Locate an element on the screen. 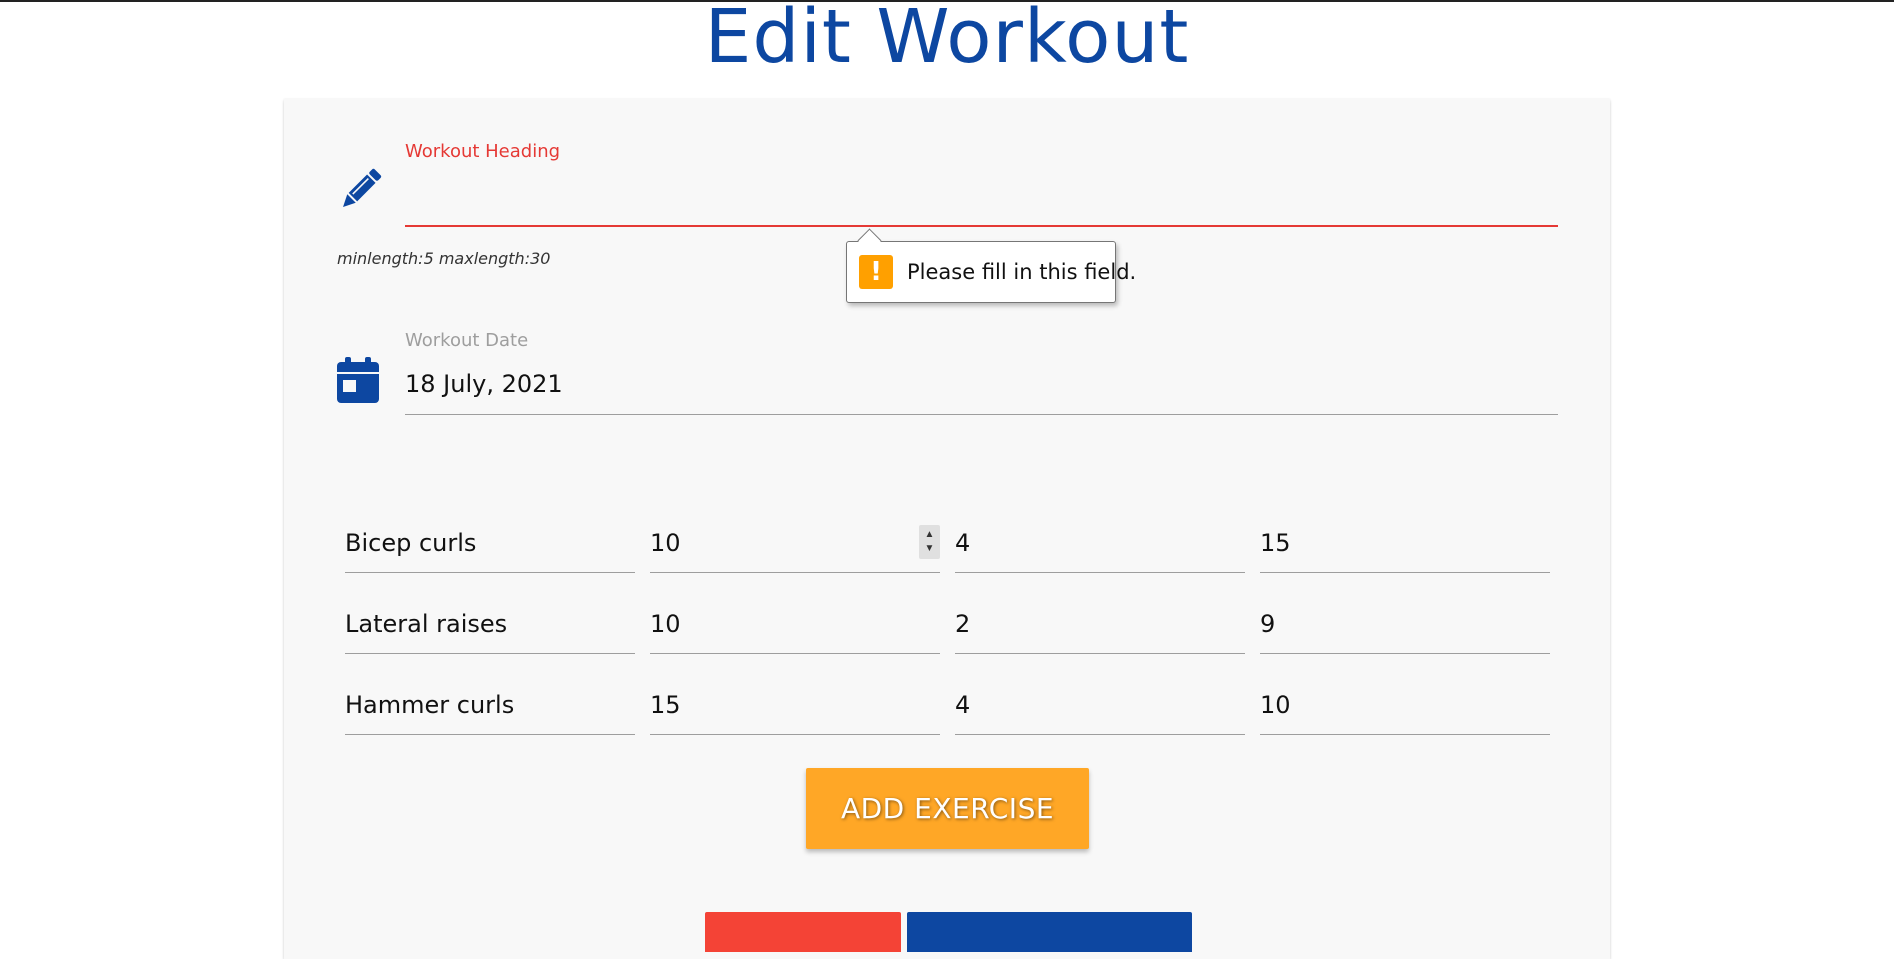  exercise-reps-cell: ▲ ▼ is located at coordinates (795, 544).